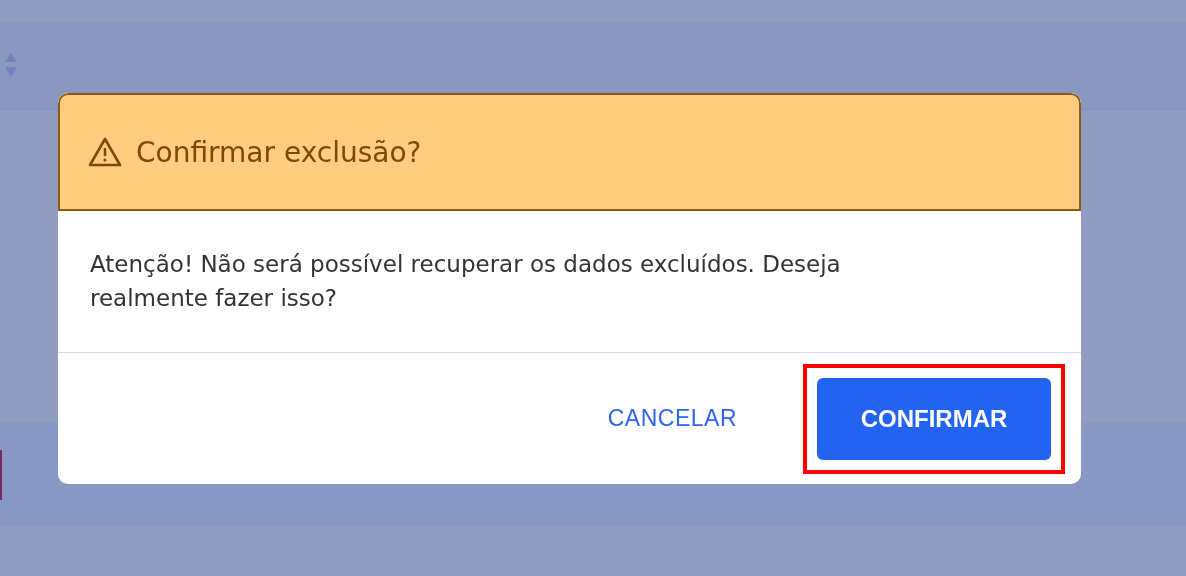  What do you see at coordinates (11, 65) in the screenshot?
I see `sort-icon` at bounding box center [11, 65].